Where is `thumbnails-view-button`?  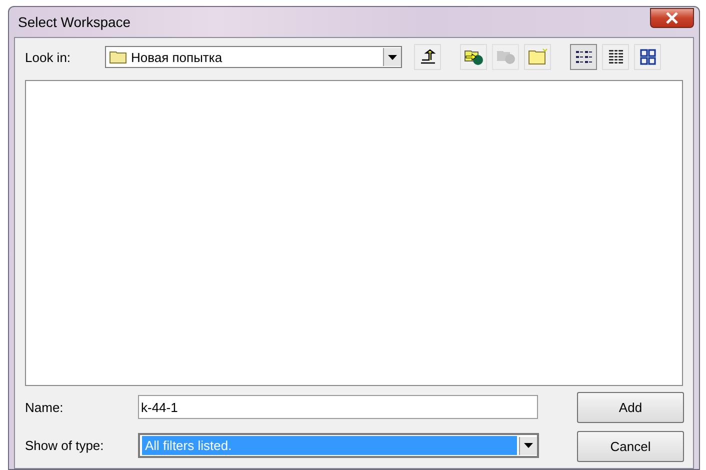
thumbnails-view-button is located at coordinates (647, 57).